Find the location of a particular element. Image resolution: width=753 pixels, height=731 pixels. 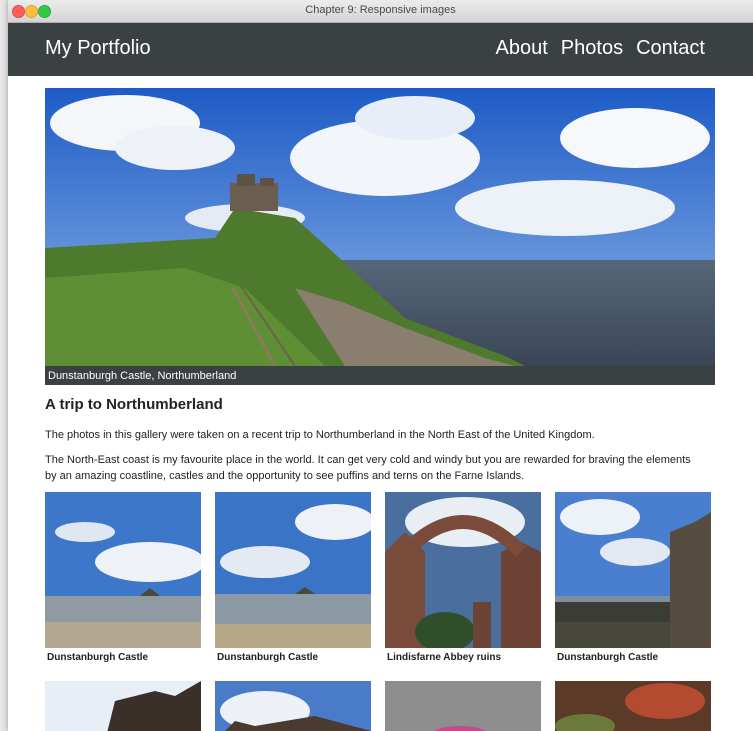

title-bar: Chapter 9: Responsive images is located at coordinates (380, 11).